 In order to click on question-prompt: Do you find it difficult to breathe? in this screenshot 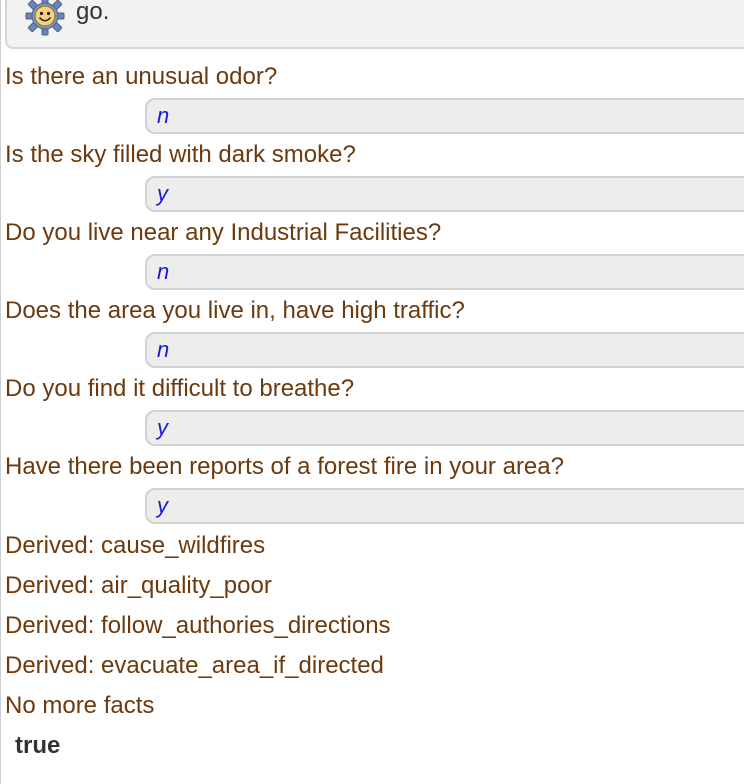, I will do `click(180, 388)`.